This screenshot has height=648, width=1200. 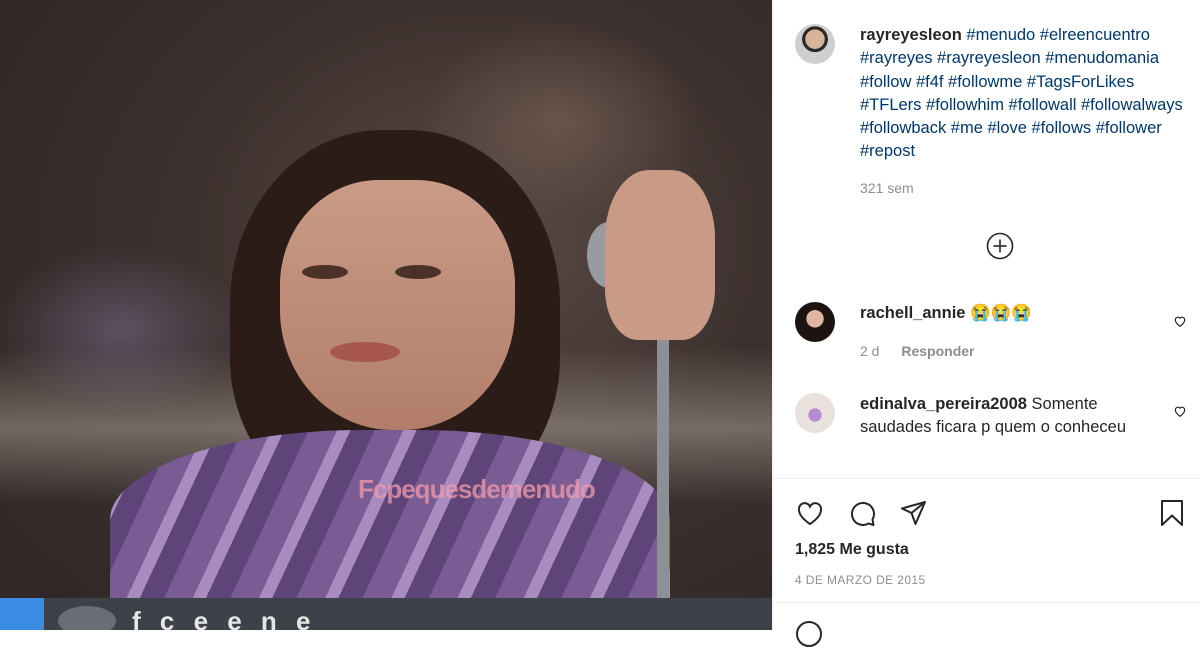 What do you see at coordinates (87, 618) in the screenshot?
I see `strip-thumbnail` at bounding box center [87, 618].